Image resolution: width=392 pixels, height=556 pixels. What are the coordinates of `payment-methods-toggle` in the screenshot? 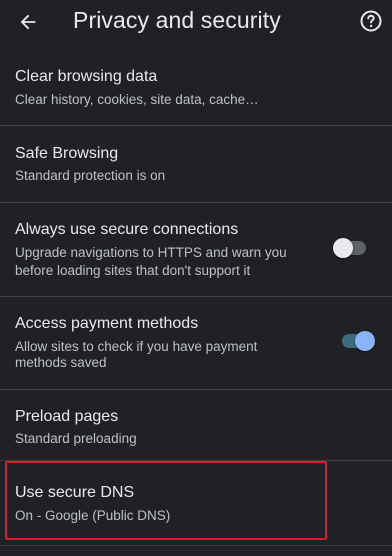 It's located at (358, 341).